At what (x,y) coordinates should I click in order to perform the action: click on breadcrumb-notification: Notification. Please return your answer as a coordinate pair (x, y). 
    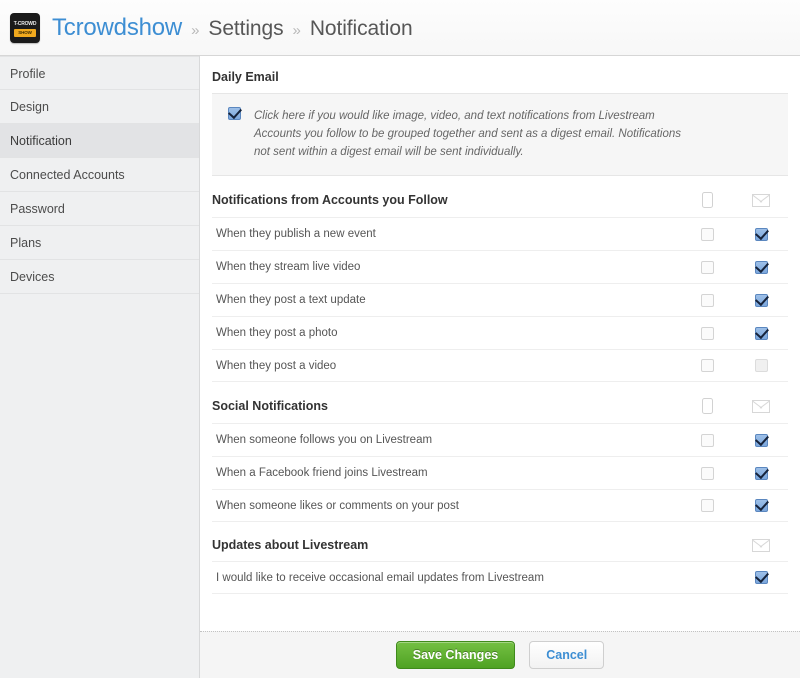
    Looking at the image, I should click on (361, 28).